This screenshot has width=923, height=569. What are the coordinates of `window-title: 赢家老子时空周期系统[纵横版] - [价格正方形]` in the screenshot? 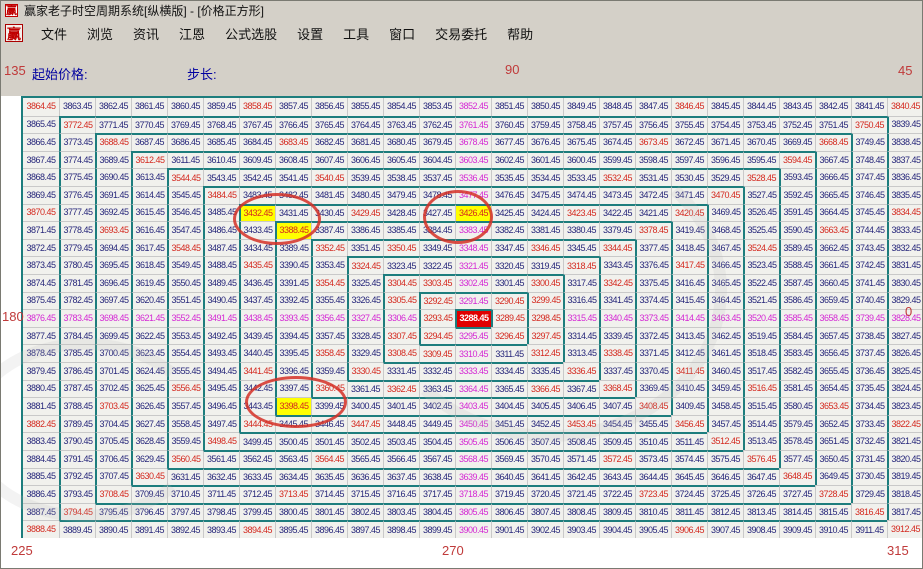 It's located at (144, 11).